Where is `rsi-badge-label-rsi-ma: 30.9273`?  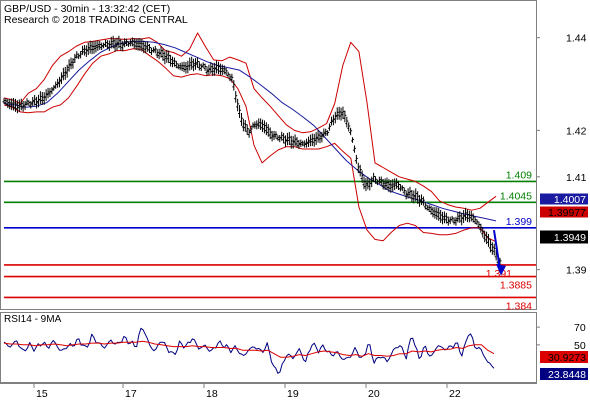
rsi-badge-label-rsi-ma: 30.9273 is located at coordinates (567, 358).